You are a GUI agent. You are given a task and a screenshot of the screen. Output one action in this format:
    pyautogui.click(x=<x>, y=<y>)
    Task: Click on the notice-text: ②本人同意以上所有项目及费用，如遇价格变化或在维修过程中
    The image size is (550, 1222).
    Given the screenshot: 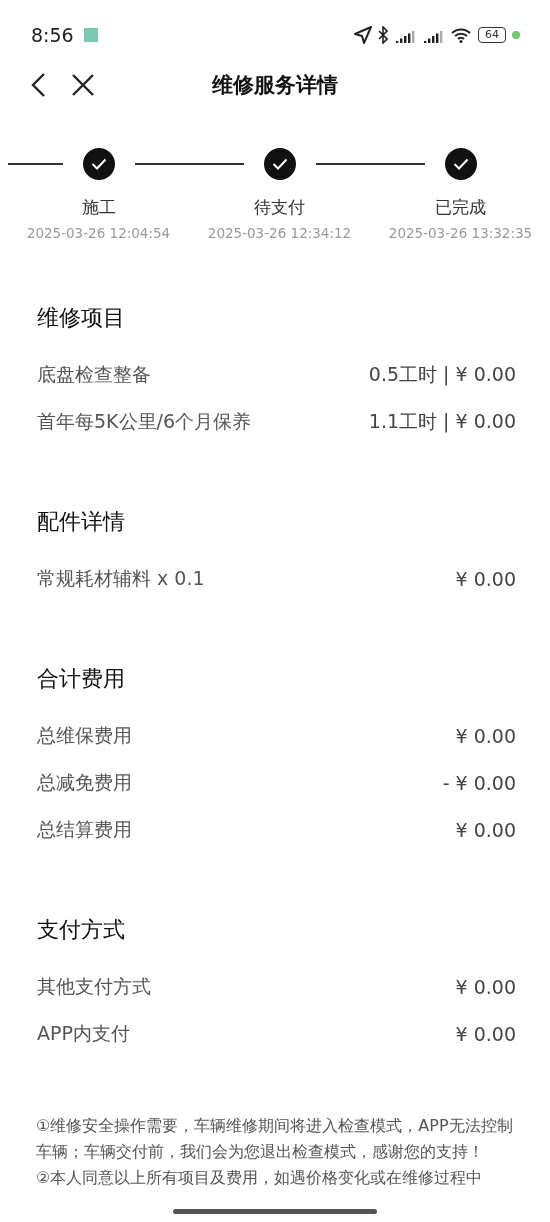 What is the action you would take?
    pyautogui.click(x=260, y=1178)
    